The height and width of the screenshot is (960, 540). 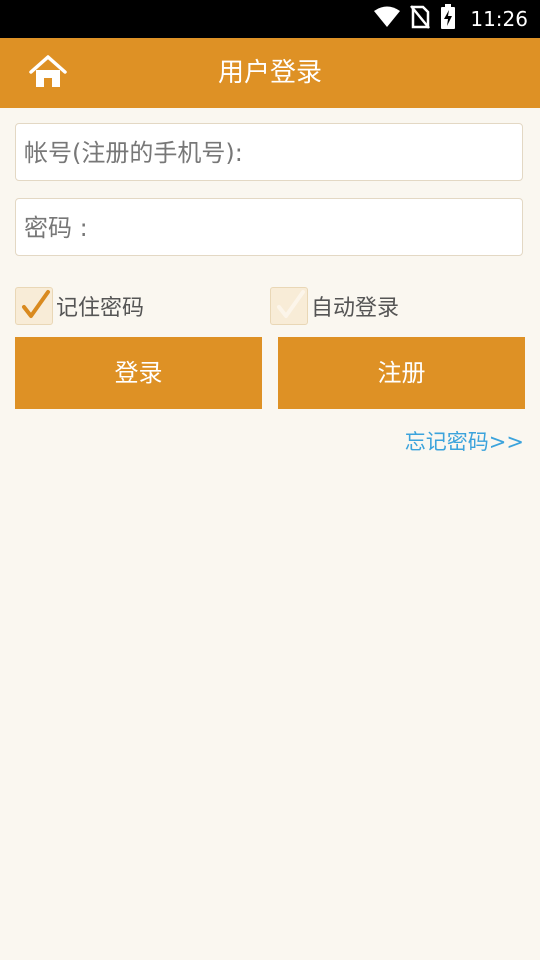 I want to click on title-bar: 用户登录, so click(x=270, y=73).